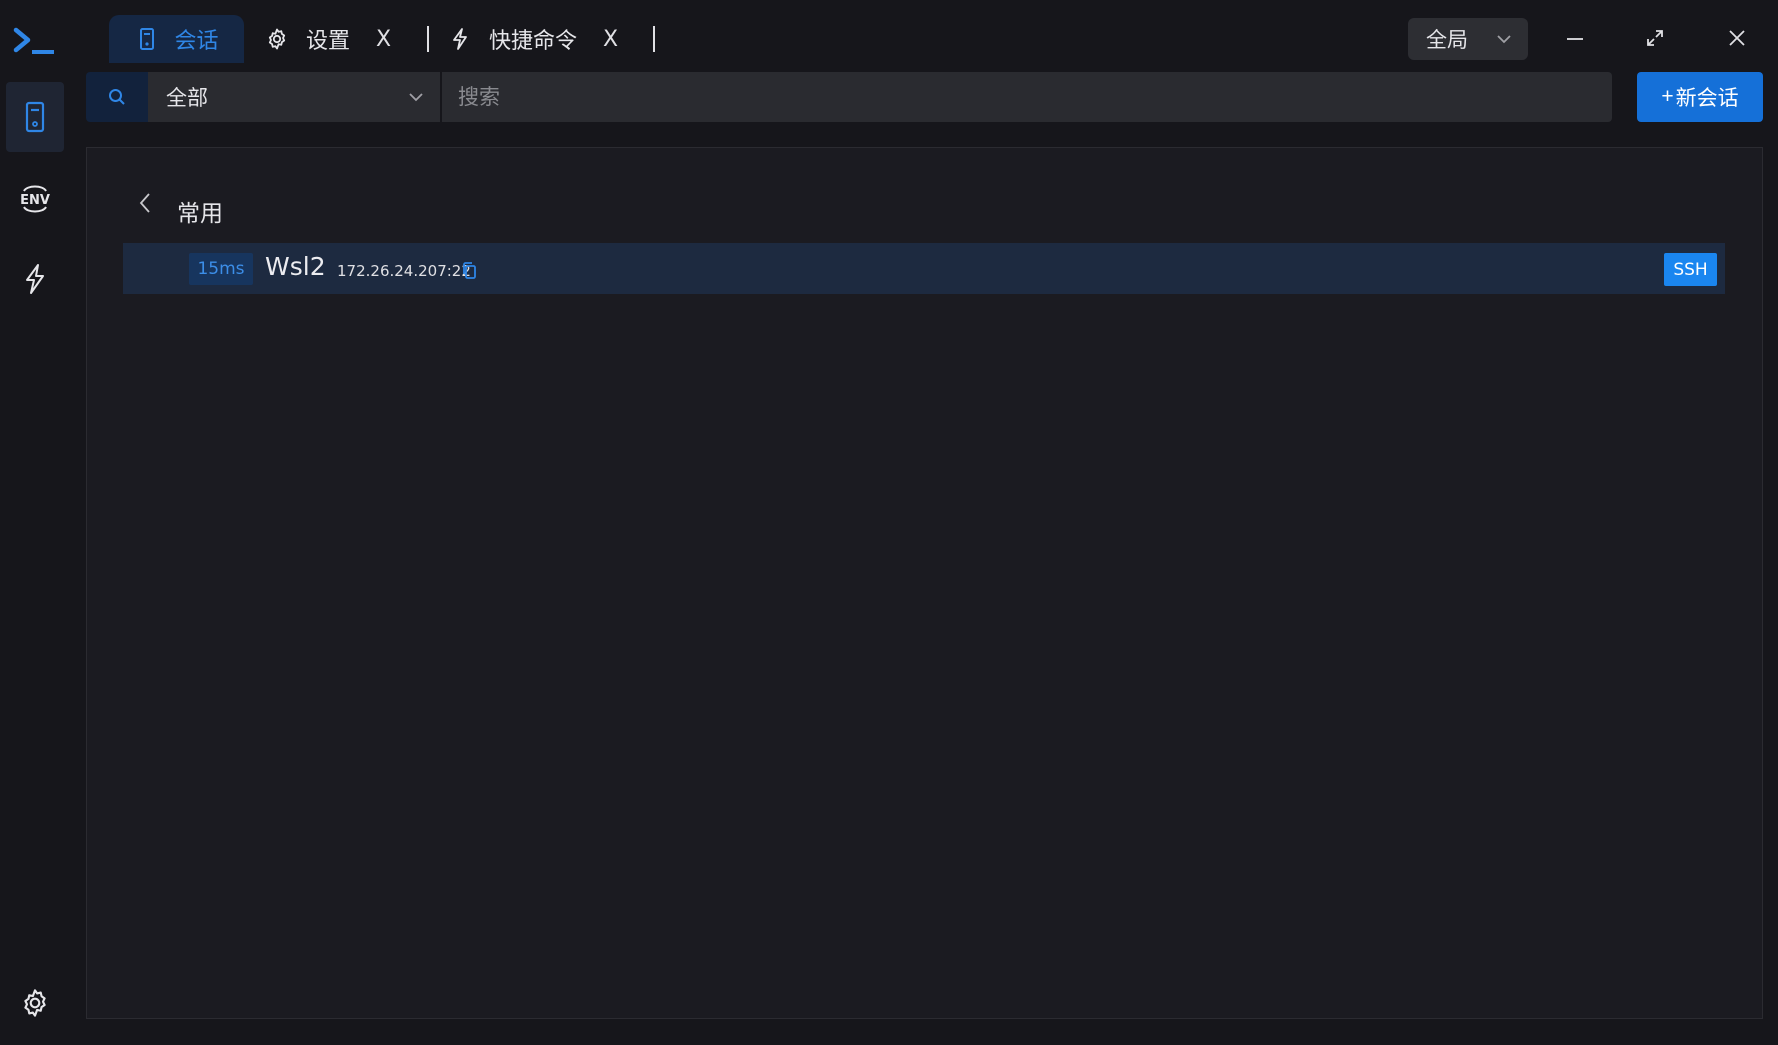 Image resolution: width=1778 pixels, height=1045 pixels. I want to click on maximize-button, so click(1655, 38).